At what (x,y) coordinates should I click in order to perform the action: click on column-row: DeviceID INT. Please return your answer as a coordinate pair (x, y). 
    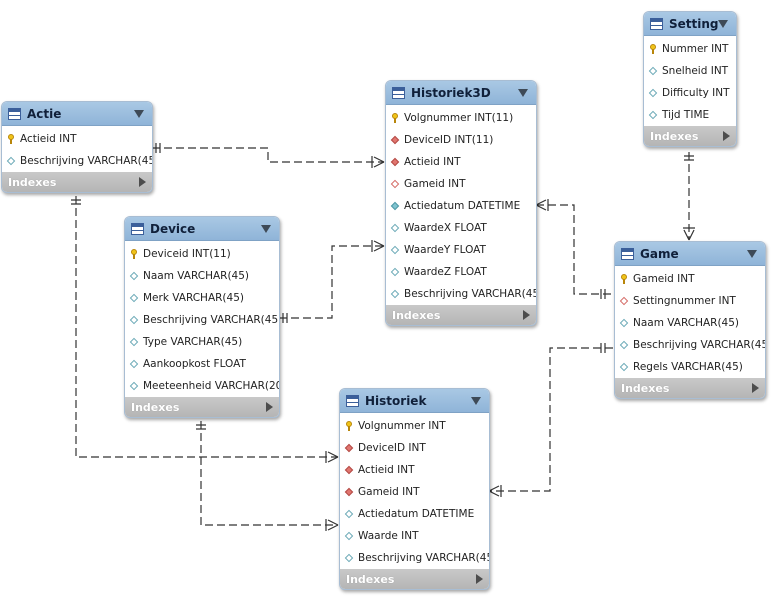
    Looking at the image, I should click on (414, 448).